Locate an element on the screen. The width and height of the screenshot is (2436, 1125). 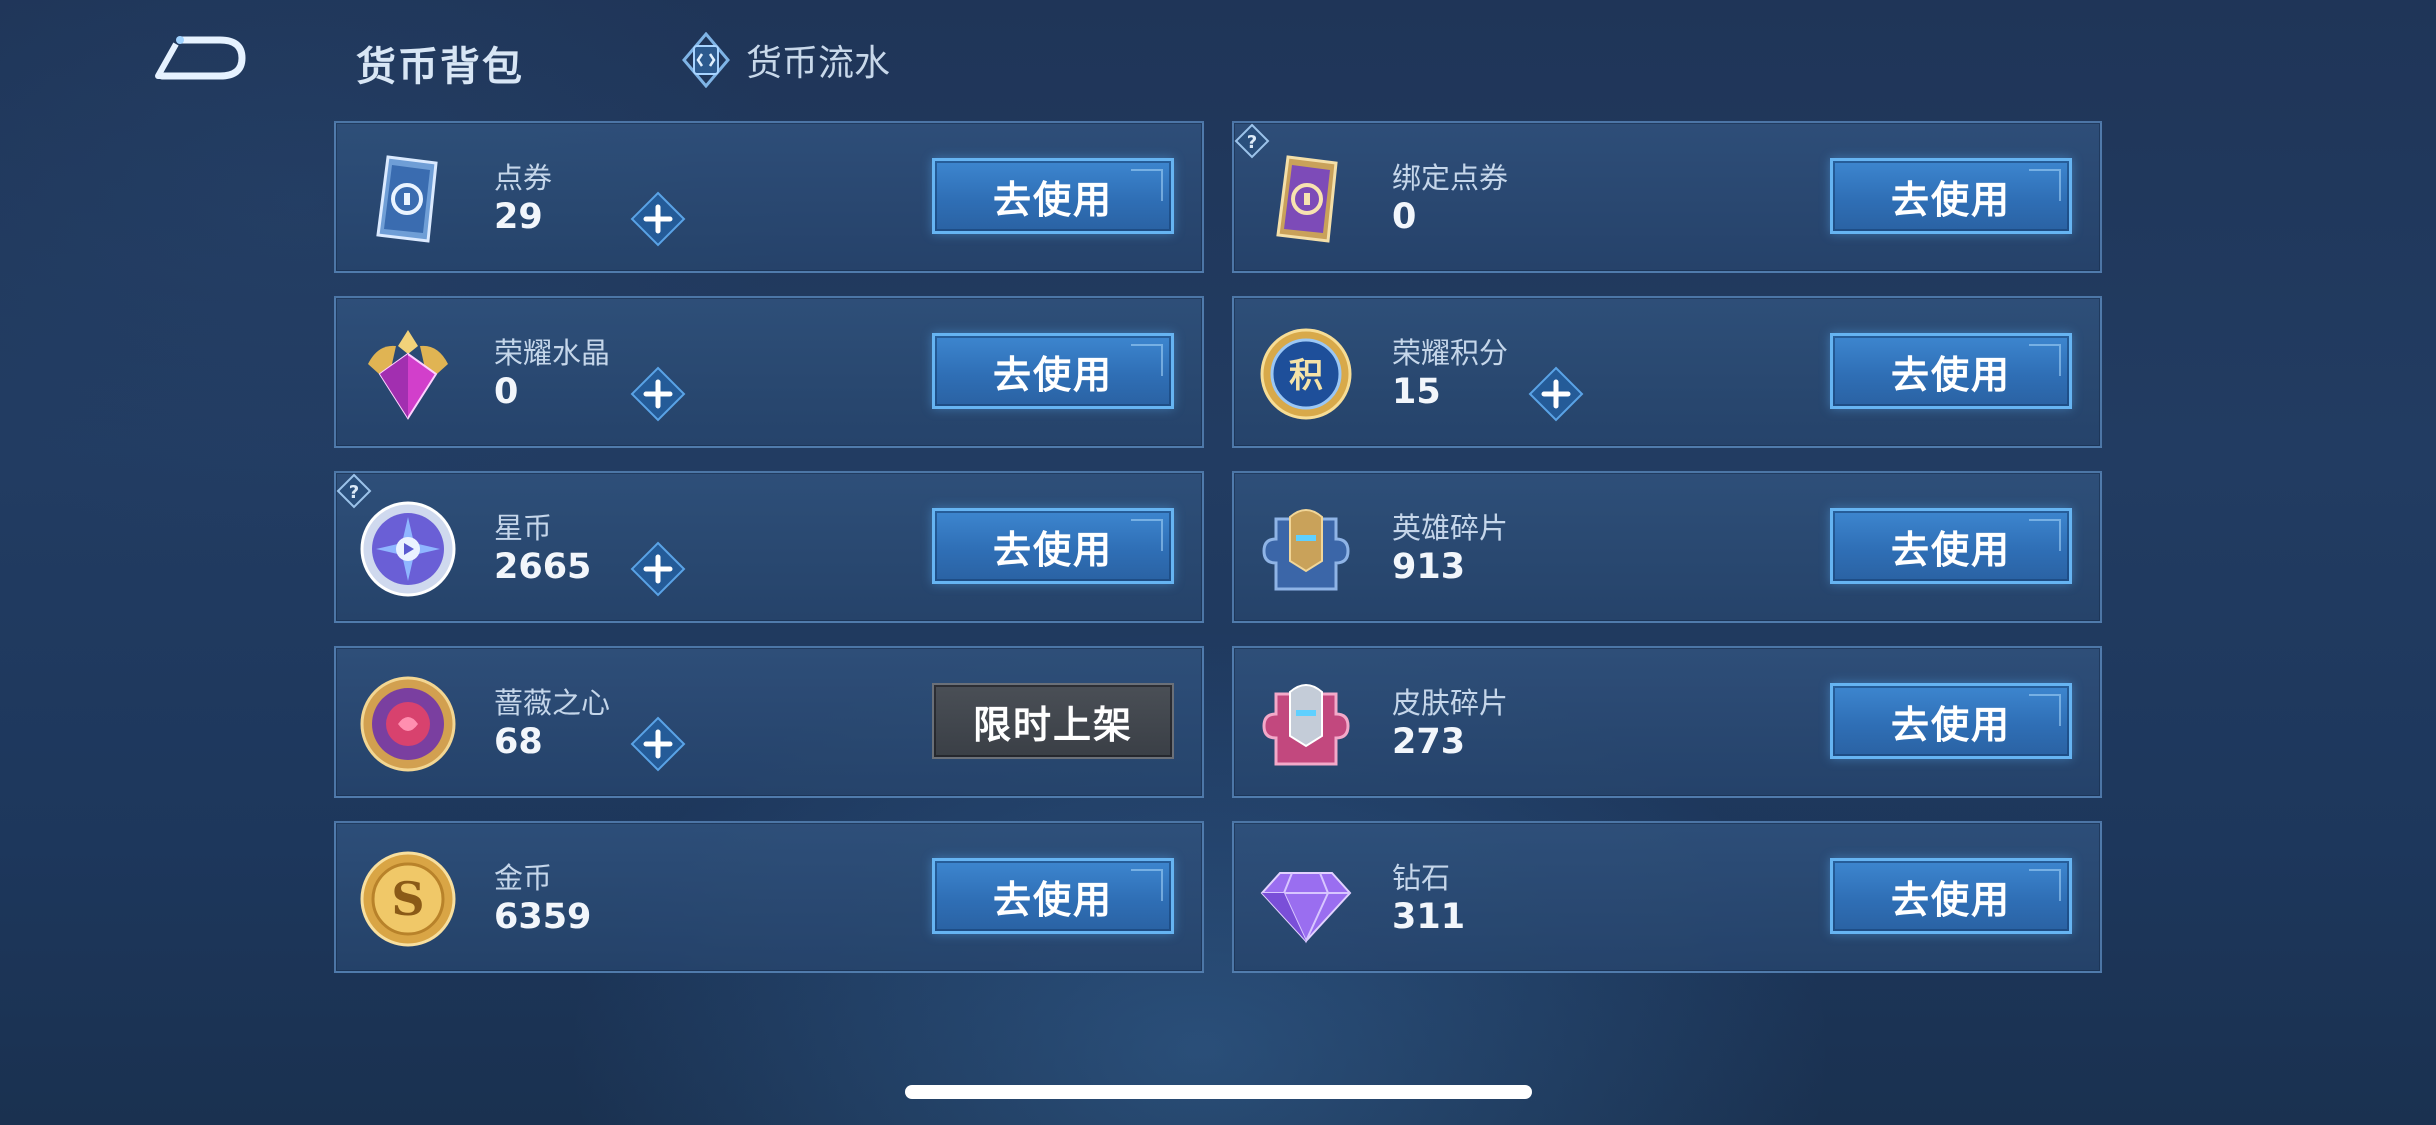
currency-card-rose-heart: 蔷薇之心 68 限时上架 is located at coordinates (769, 722).